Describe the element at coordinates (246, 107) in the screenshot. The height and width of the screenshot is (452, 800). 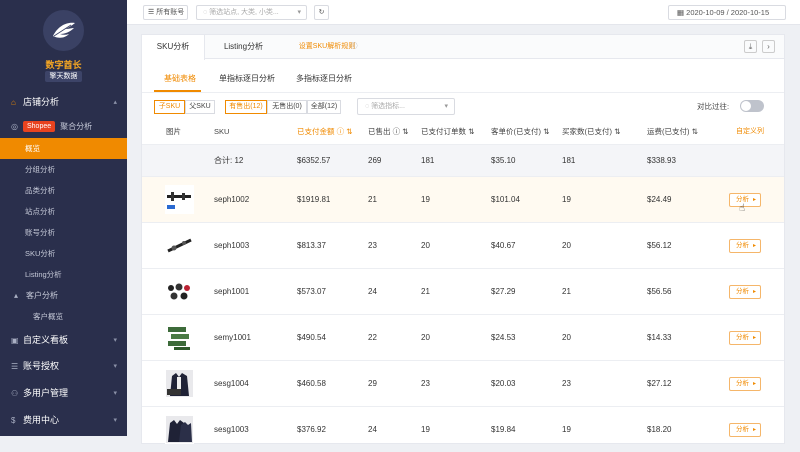
I see `sold-filter-toggle: 有售出(12)` at that location.